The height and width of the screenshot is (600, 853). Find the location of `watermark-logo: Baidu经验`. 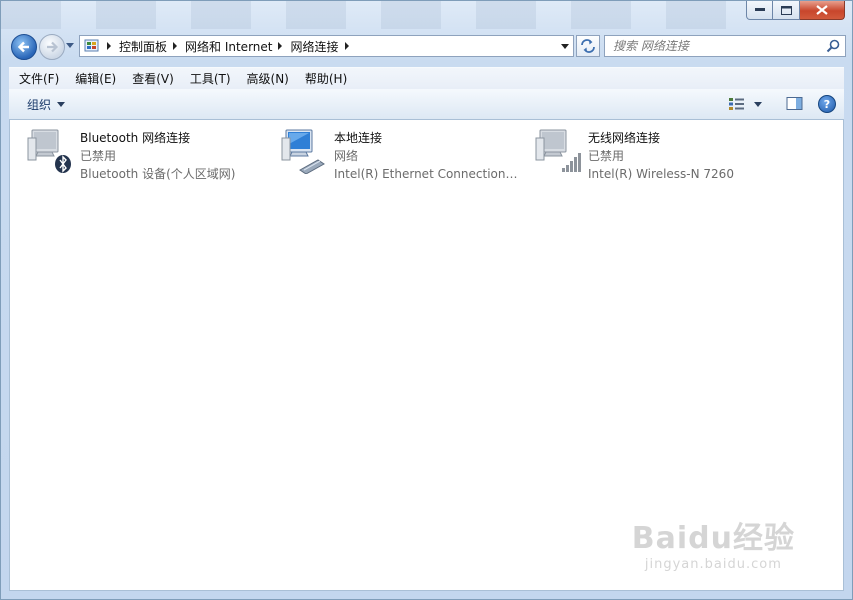

watermark-logo: Baidu经验 is located at coordinates (713, 538).